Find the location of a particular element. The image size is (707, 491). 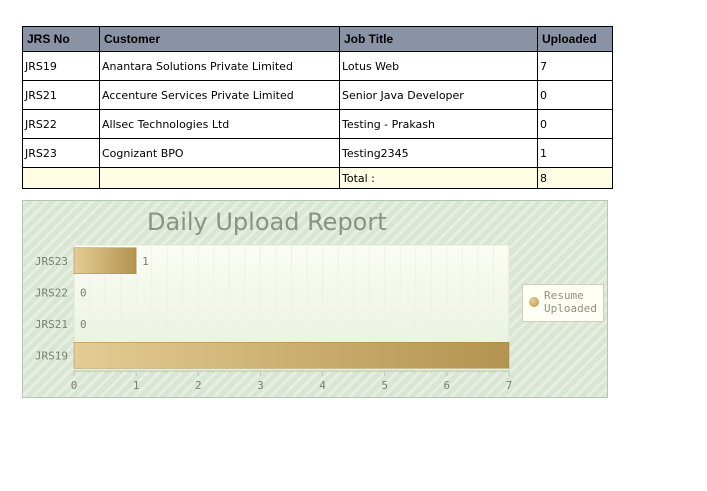

x-tick-label: 2 is located at coordinates (198, 385).